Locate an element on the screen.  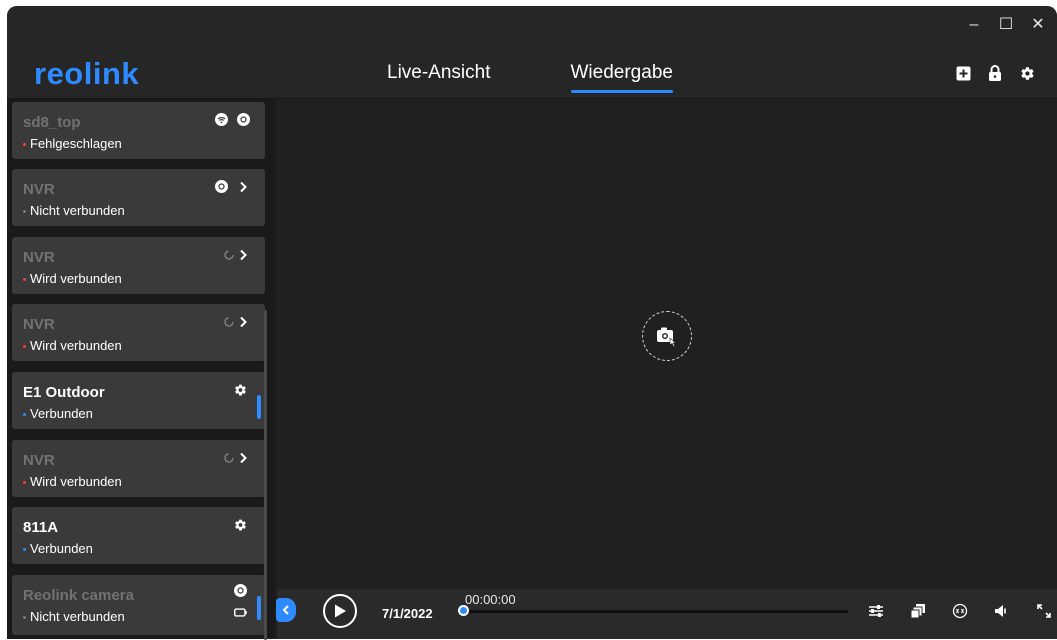
device-name: sd8_top is located at coordinates (52, 122).